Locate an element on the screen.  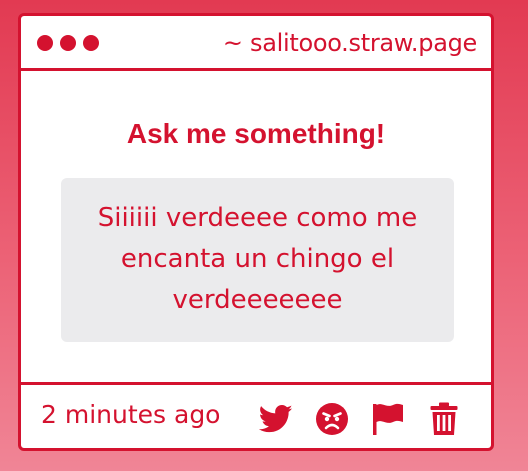
delete-button is located at coordinates (444, 419).